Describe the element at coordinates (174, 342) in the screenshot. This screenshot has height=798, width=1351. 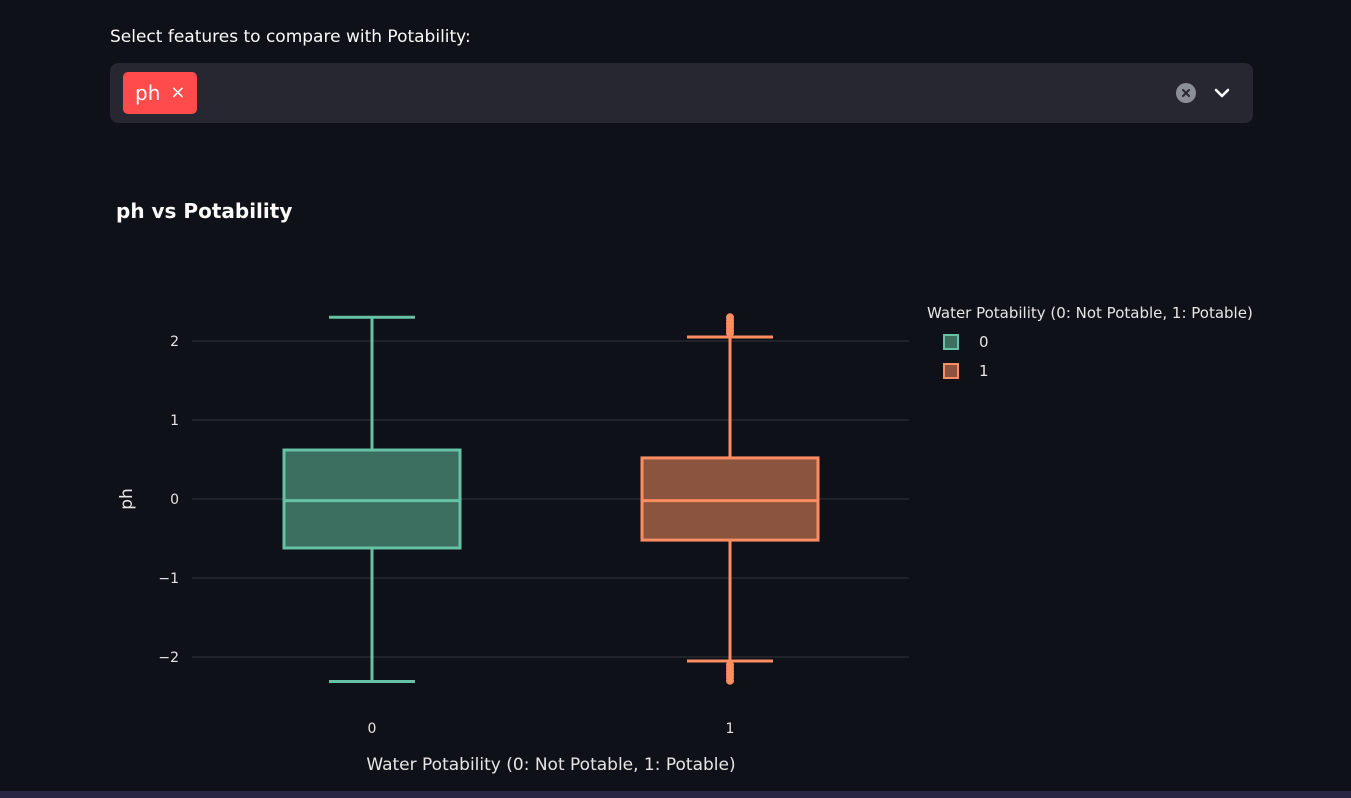
I see `y-tick-label: 2` at that location.